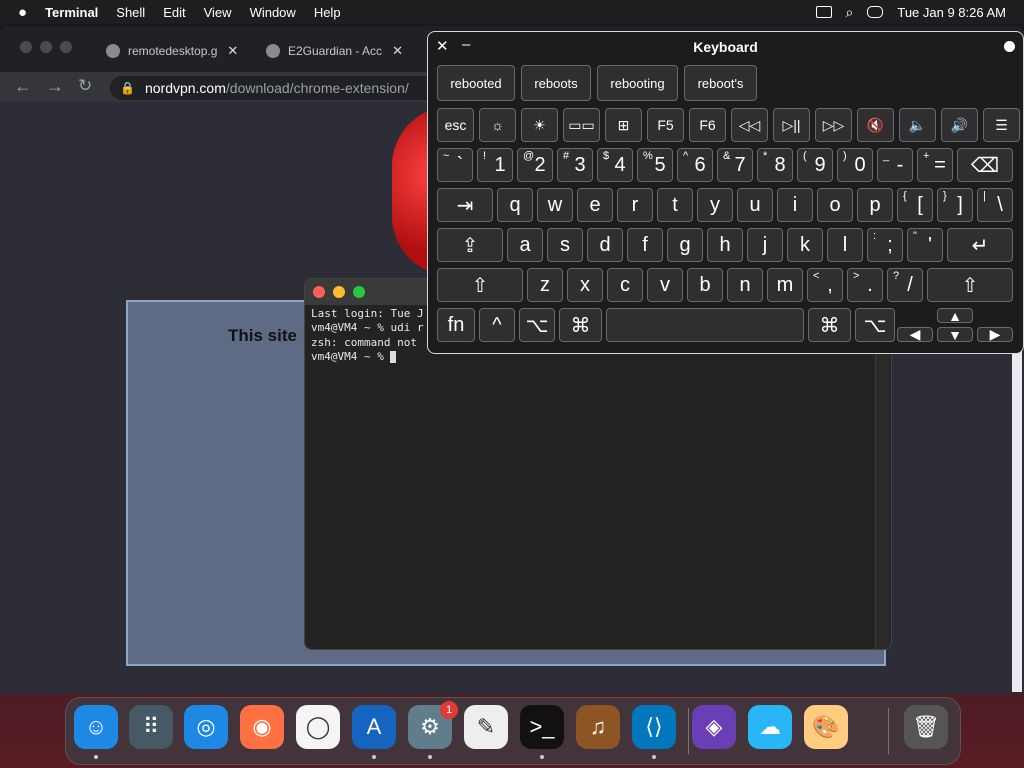 This screenshot has height=768, width=1024. Describe the element at coordinates (1001, 125) in the screenshot. I see `list-icon: ☰` at that location.